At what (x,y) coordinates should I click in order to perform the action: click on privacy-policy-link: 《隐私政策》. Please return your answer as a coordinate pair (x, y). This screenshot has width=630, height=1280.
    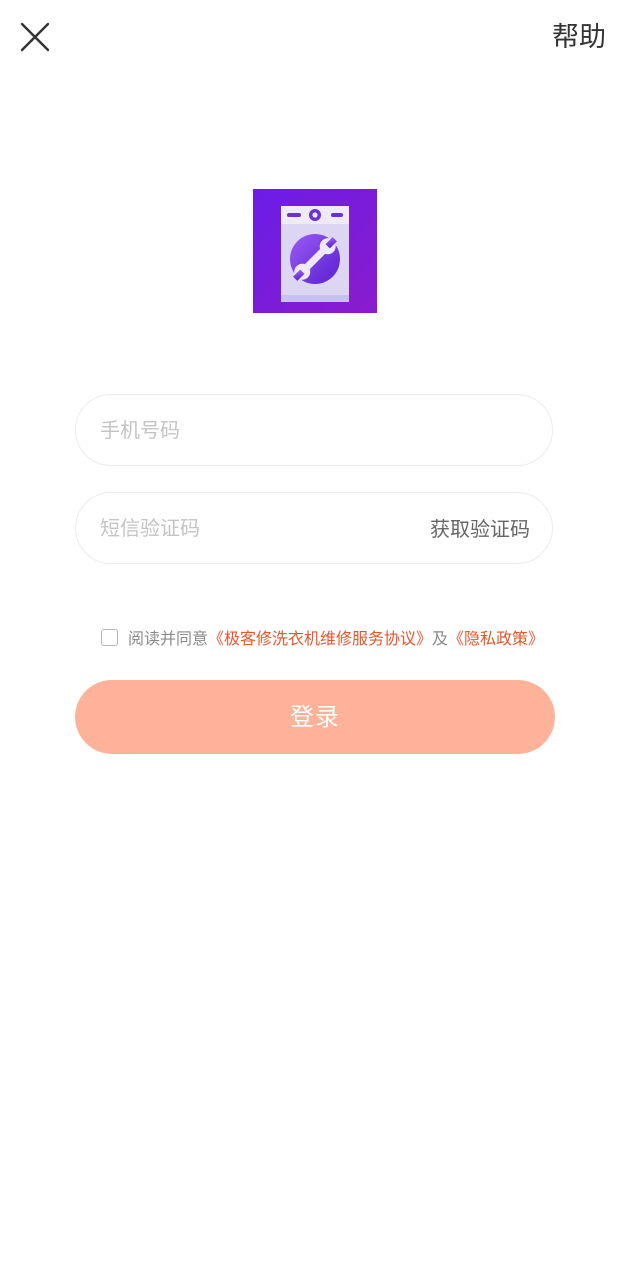
    Looking at the image, I should click on (496, 637).